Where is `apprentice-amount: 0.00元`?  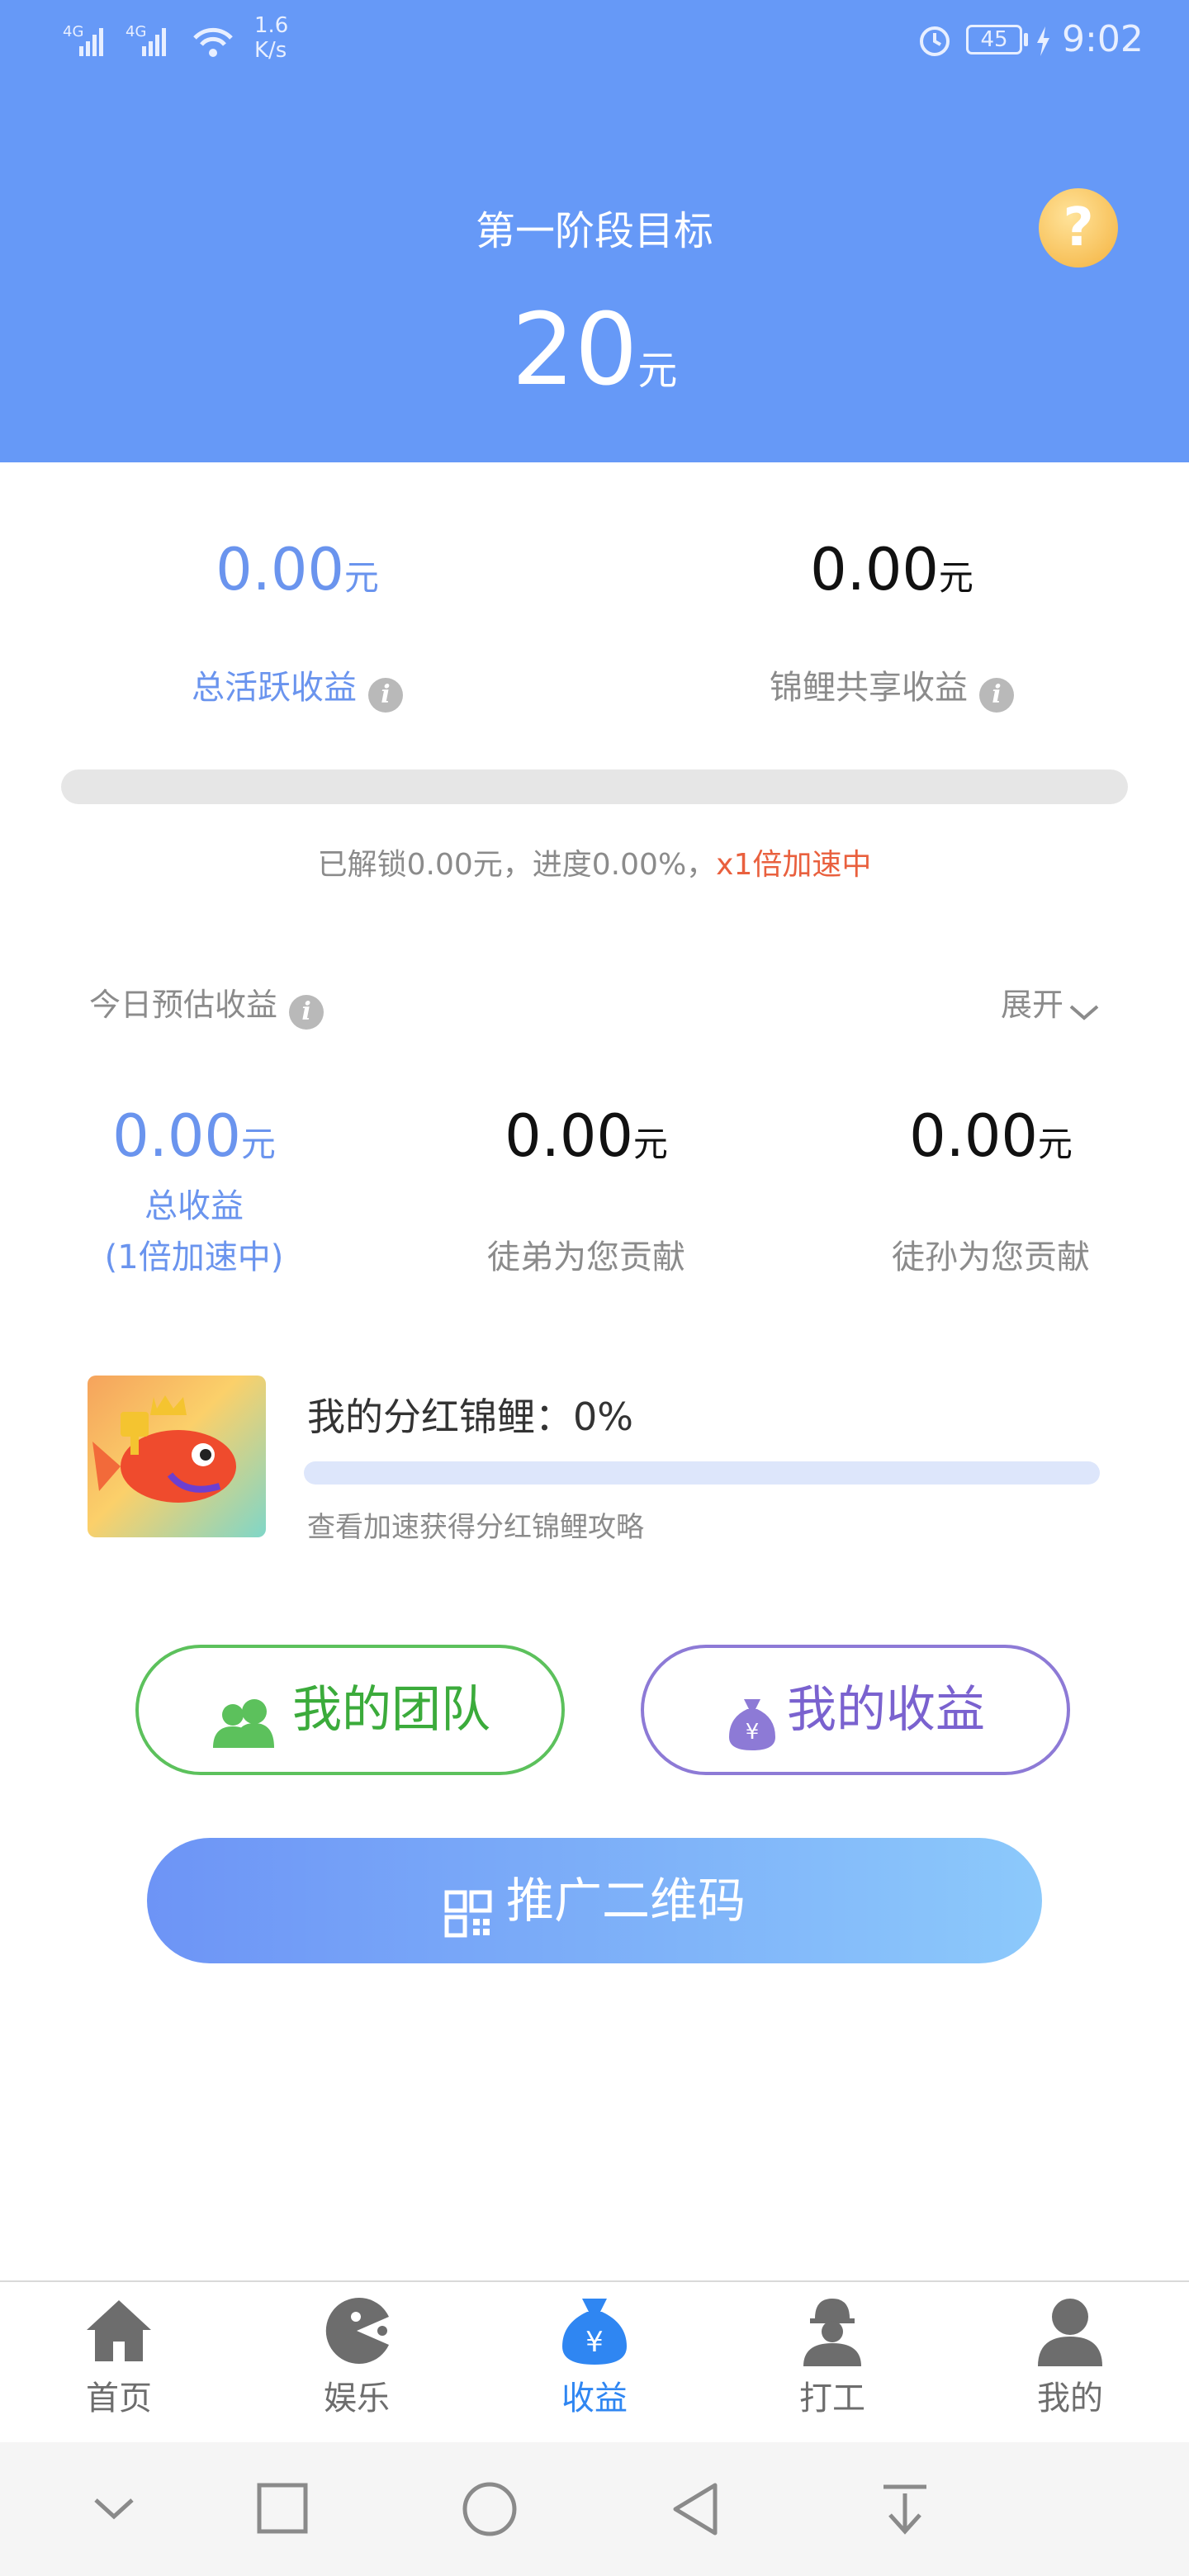
apprentice-amount: 0.00元 is located at coordinates (586, 1136).